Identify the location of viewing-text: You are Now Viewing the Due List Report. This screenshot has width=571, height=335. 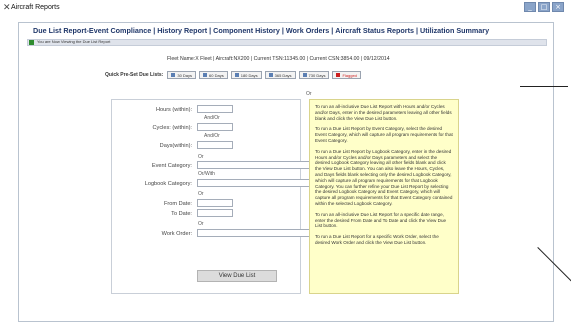
(74, 41).